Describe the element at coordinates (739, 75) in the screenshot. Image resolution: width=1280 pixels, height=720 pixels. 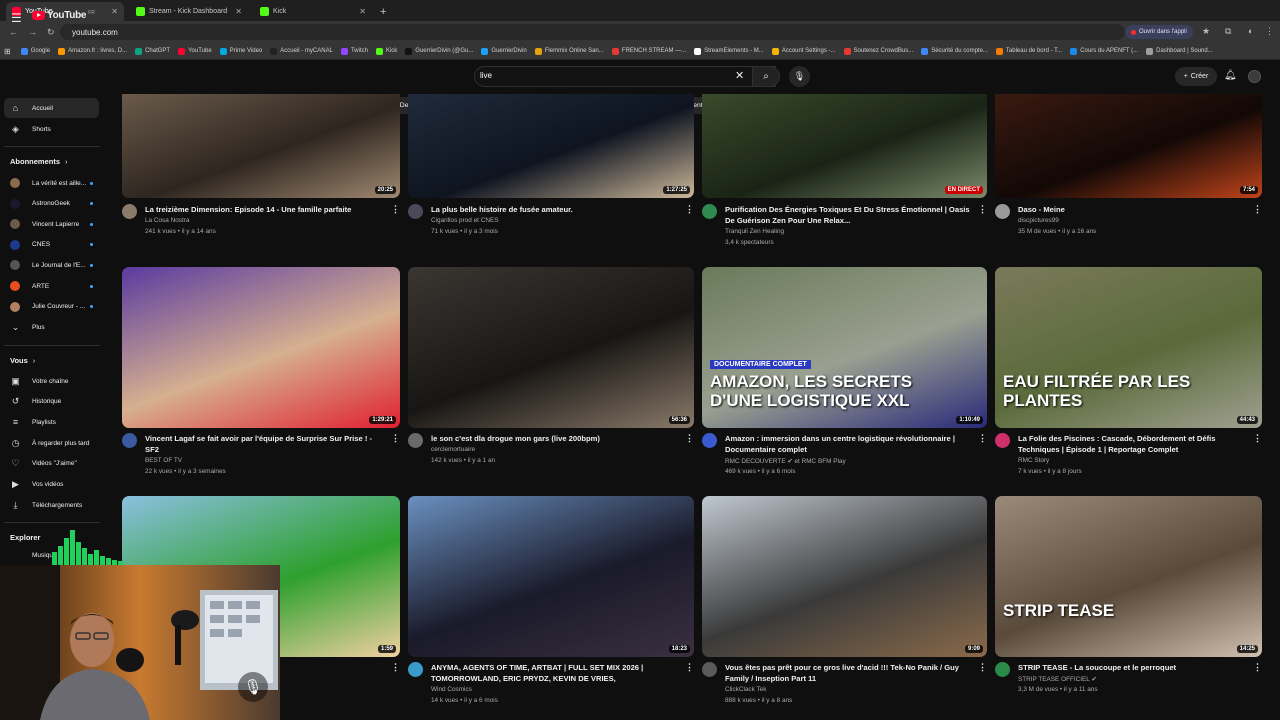
I see `clear-search-icon: ✕` at that location.